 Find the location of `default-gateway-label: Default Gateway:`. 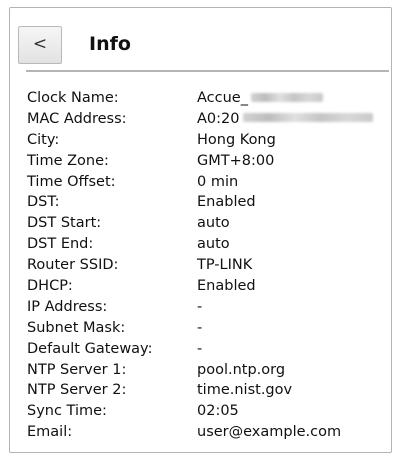

default-gateway-label: Default Gateway: is located at coordinates (90, 348).